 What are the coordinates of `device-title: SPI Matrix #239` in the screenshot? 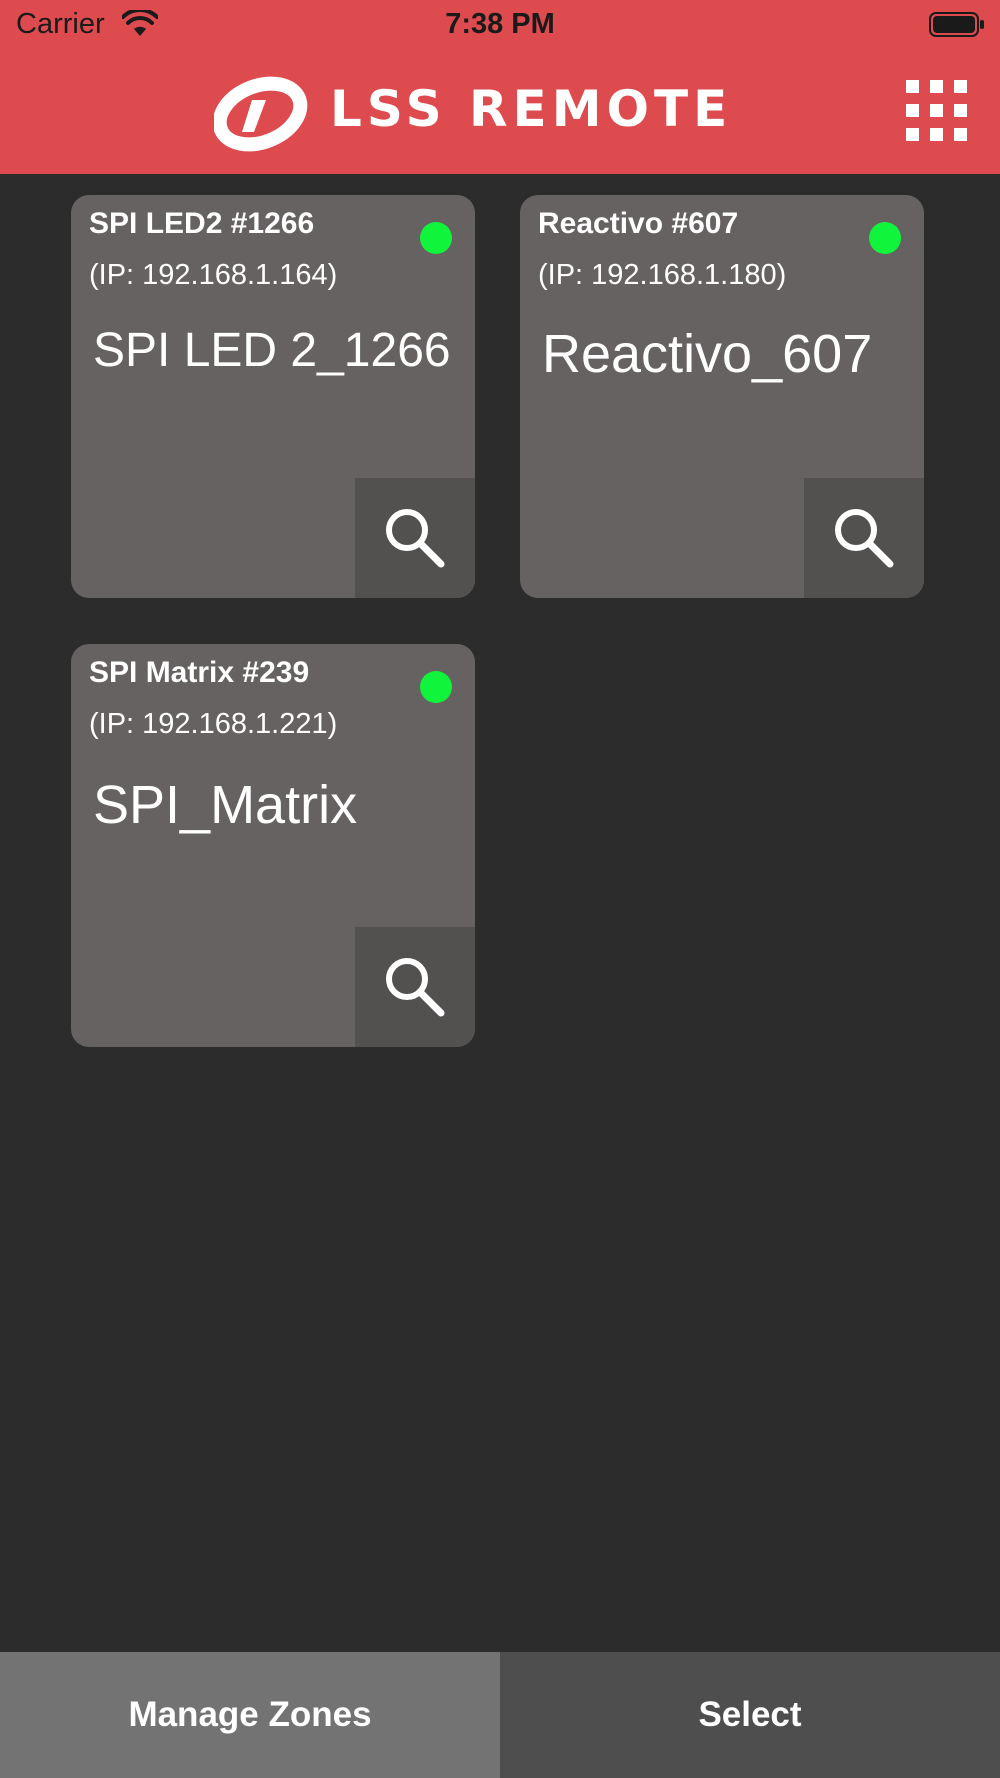 It's located at (199, 672).